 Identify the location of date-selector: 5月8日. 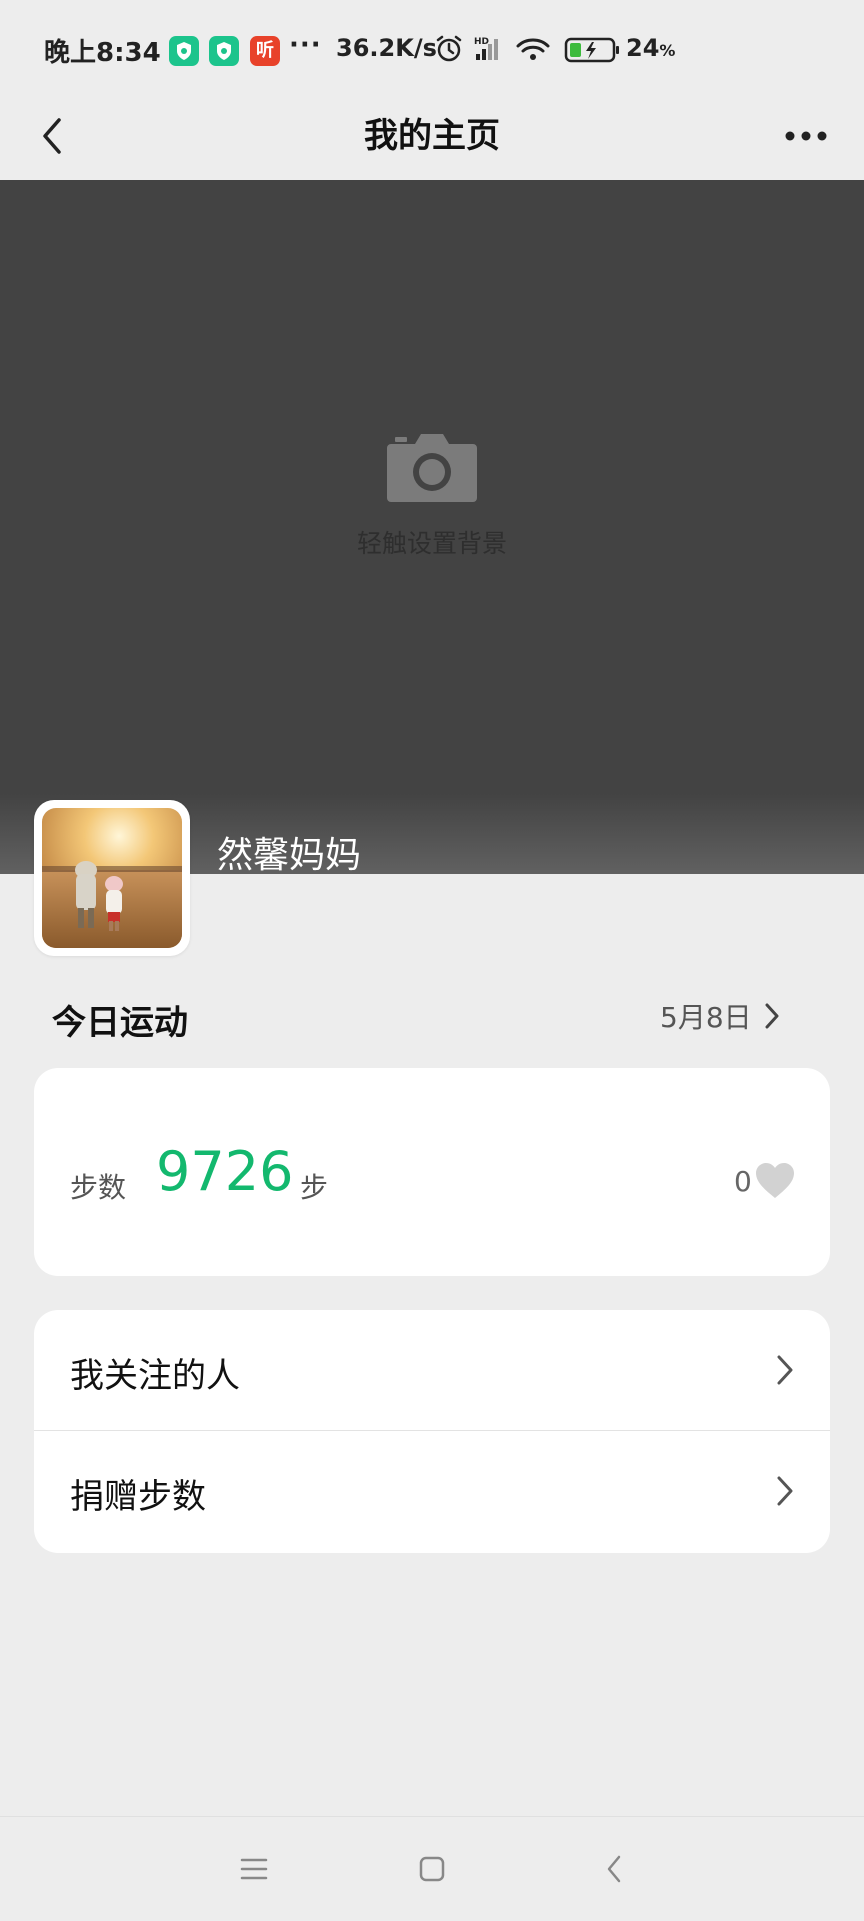
(720, 1016).